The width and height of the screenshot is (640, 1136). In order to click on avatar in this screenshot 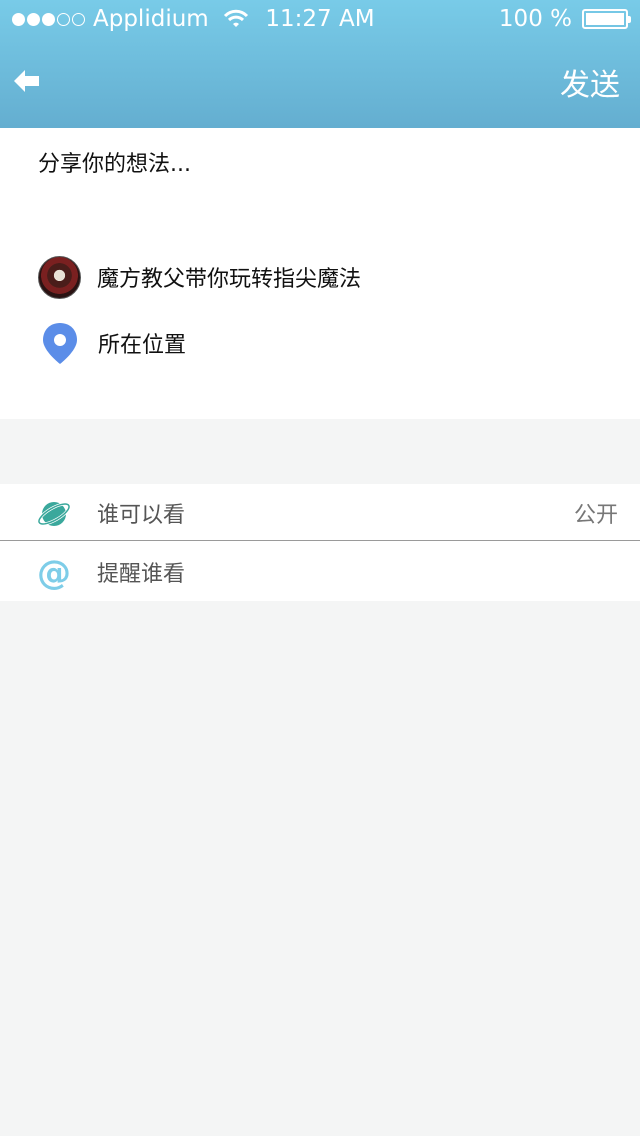, I will do `click(59, 277)`.